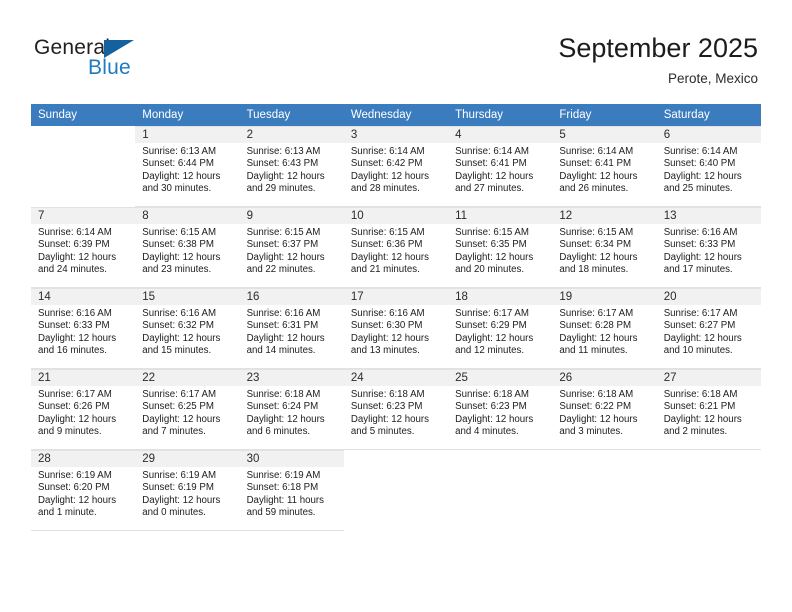 This screenshot has height=612, width=792. Describe the element at coordinates (386, 164) in the screenshot. I see `day-detail-line: Sunset: 6:42 PM` at that location.